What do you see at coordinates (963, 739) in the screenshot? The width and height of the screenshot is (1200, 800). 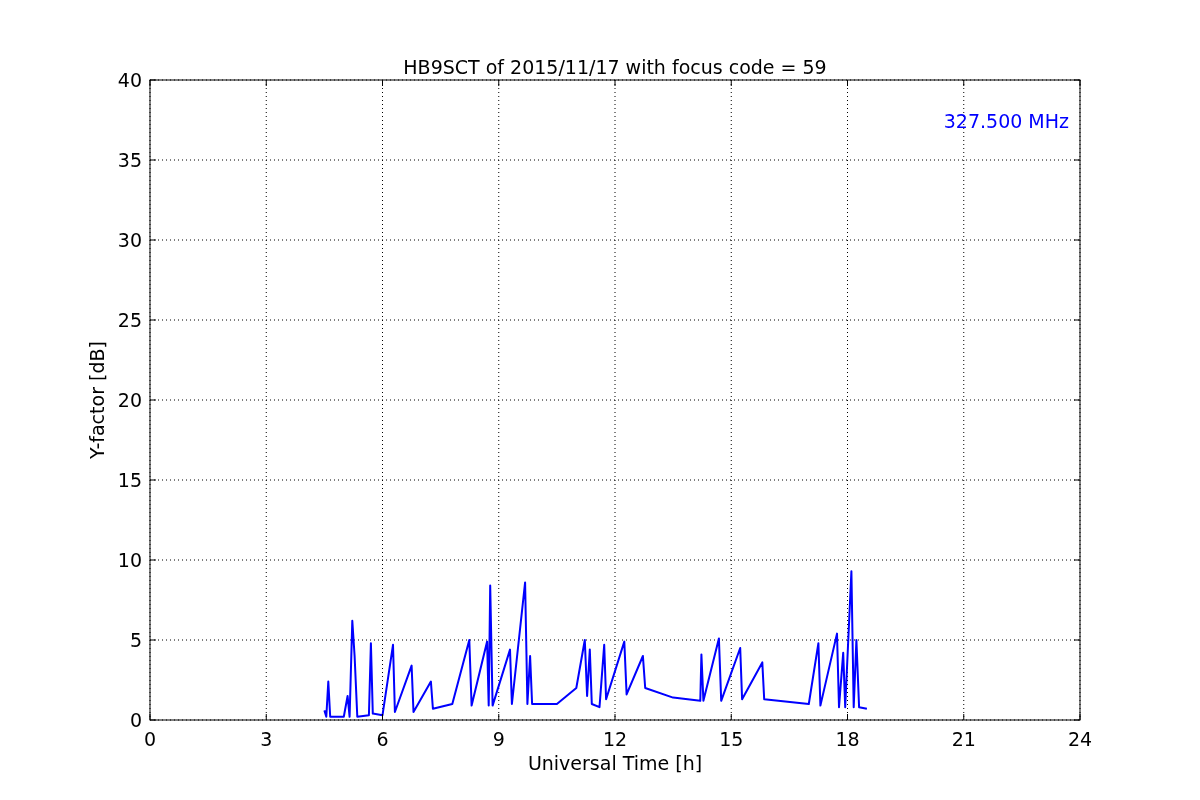 I see `x-tick-label: 21` at bounding box center [963, 739].